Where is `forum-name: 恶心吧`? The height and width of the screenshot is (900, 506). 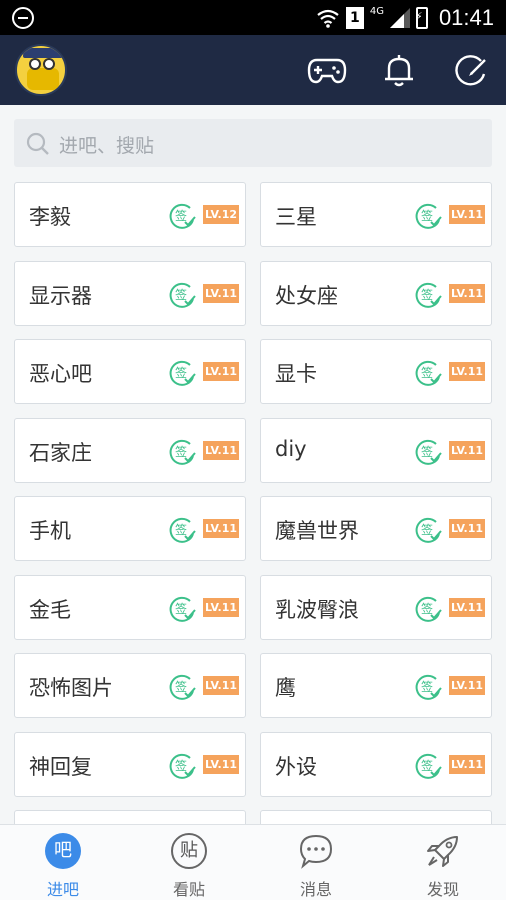 forum-name: 恶心吧 is located at coordinates (60, 374).